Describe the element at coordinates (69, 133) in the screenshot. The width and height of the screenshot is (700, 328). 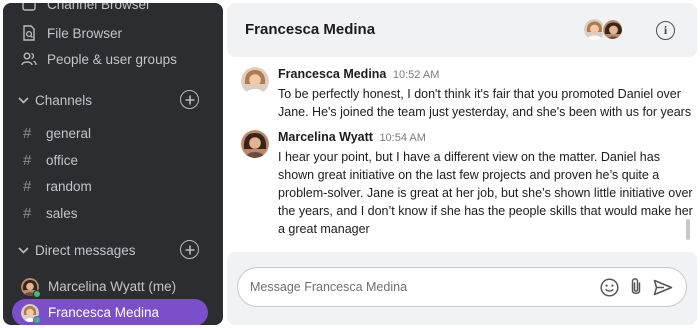
I see `channel-label: general` at that location.